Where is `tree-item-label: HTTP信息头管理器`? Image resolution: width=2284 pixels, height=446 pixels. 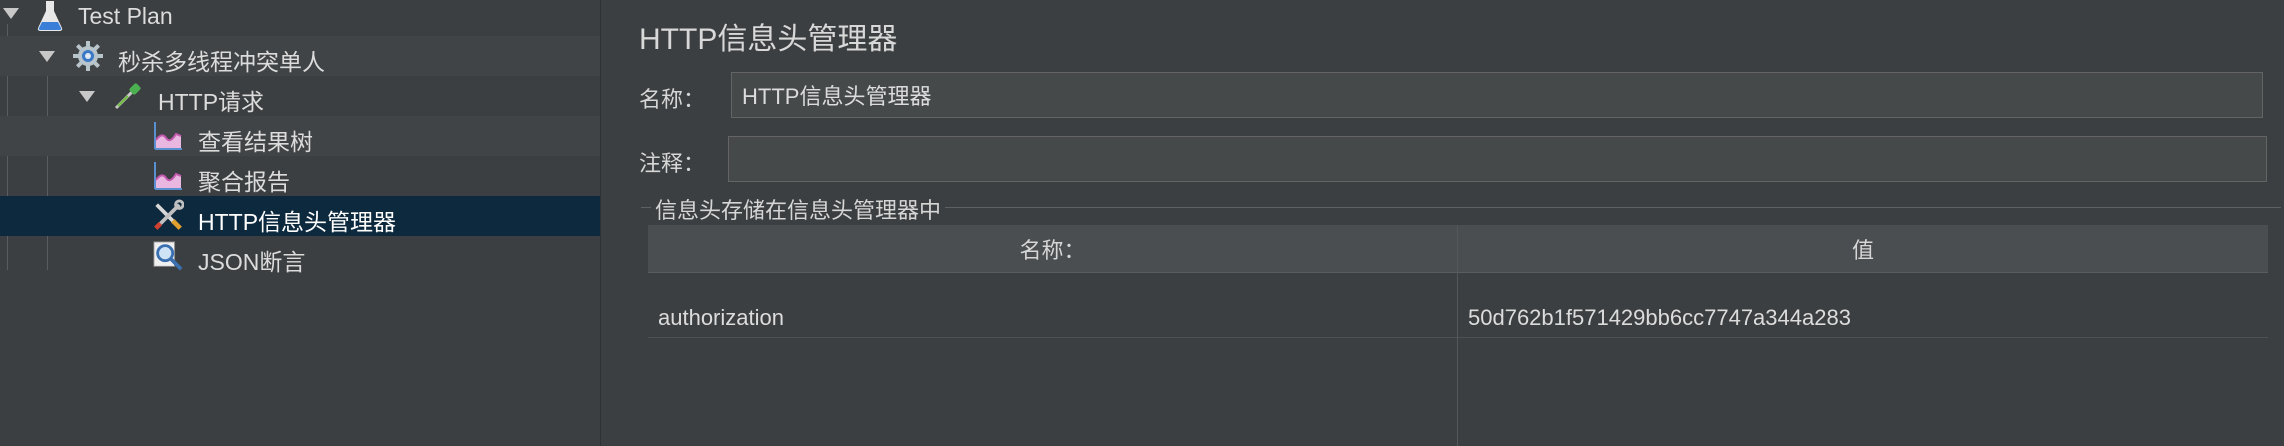 tree-item-label: HTTP信息头管理器 is located at coordinates (297, 222).